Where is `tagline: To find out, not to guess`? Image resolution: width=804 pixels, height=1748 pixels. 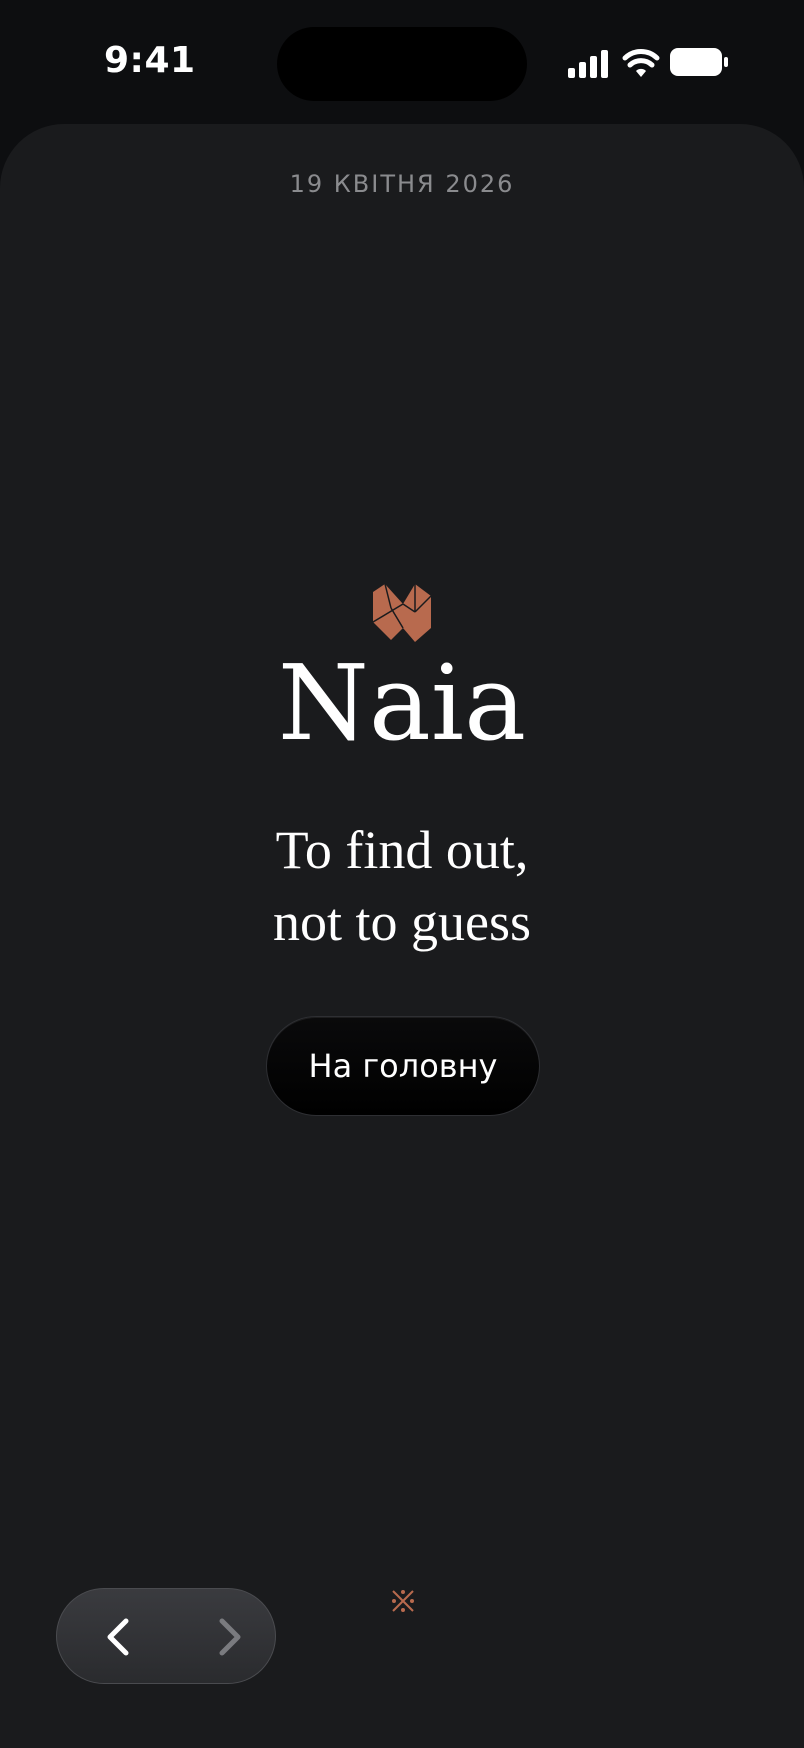 tagline: To find out, not to guess is located at coordinates (402, 886).